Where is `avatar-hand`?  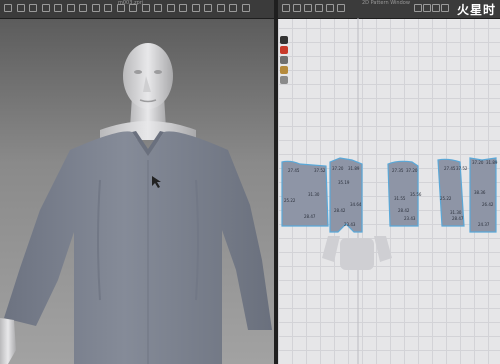
avatar-hand is located at coordinates (8, 341).